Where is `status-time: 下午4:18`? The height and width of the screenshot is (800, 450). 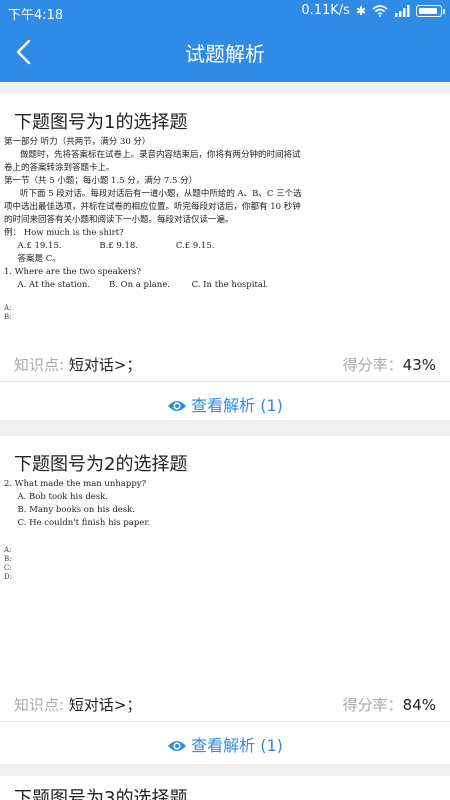
status-time: 下午4:18 is located at coordinates (36, 15).